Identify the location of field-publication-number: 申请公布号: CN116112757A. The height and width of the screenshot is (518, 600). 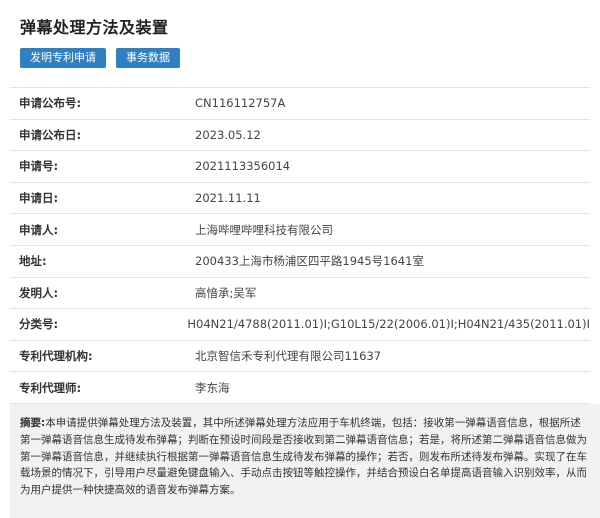
(300, 104).